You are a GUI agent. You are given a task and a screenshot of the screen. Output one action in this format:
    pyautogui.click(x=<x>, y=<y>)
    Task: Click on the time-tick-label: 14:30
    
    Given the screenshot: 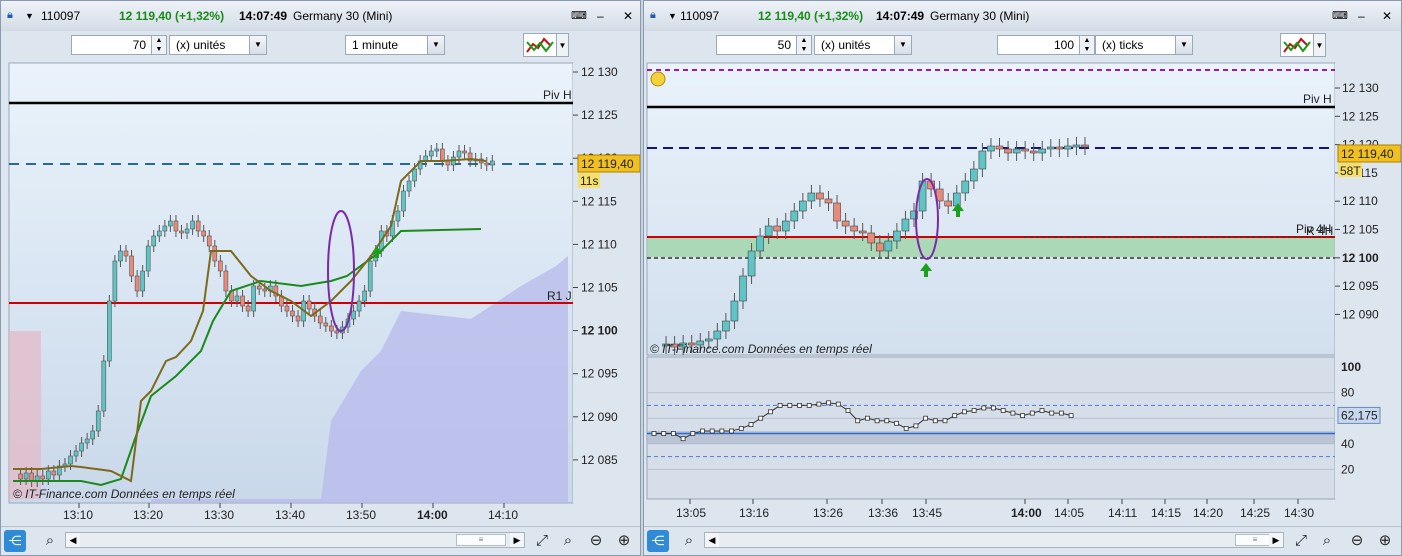 What is the action you would take?
    pyautogui.click(x=1299, y=513)
    